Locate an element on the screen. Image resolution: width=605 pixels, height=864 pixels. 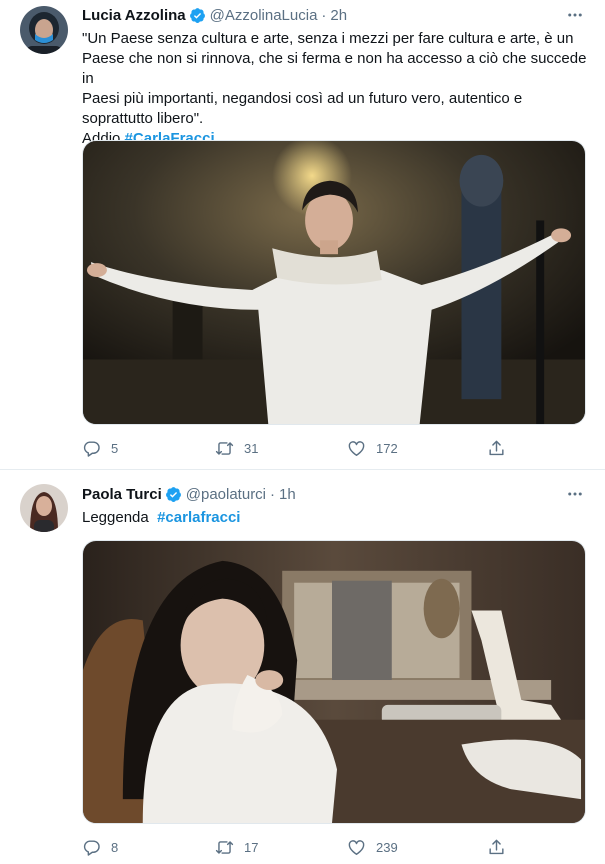
tweet-header: Lucia Azzolina @AzzolinaLucia · 2h is located at coordinates (214, 15).